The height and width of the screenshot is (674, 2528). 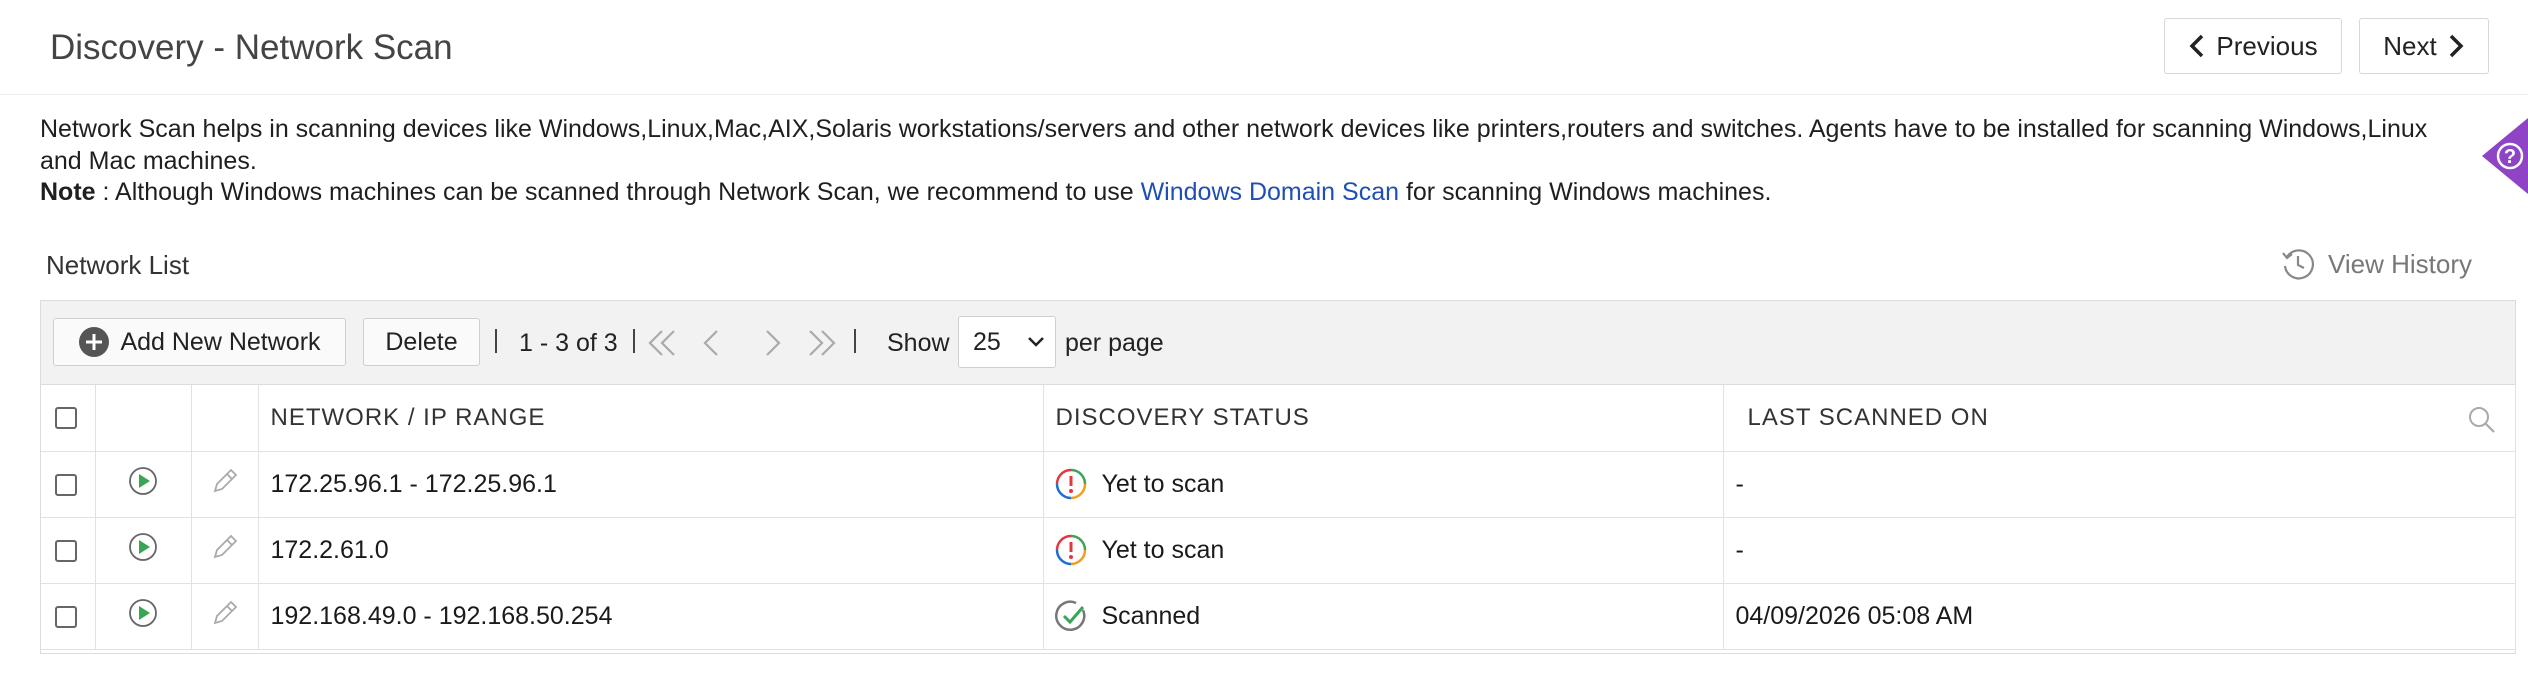 What do you see at coordinates (568, 343) in the screenshot?
I see `pagination-range: 1 - 3 of 3` at bounding box center [568, 343].